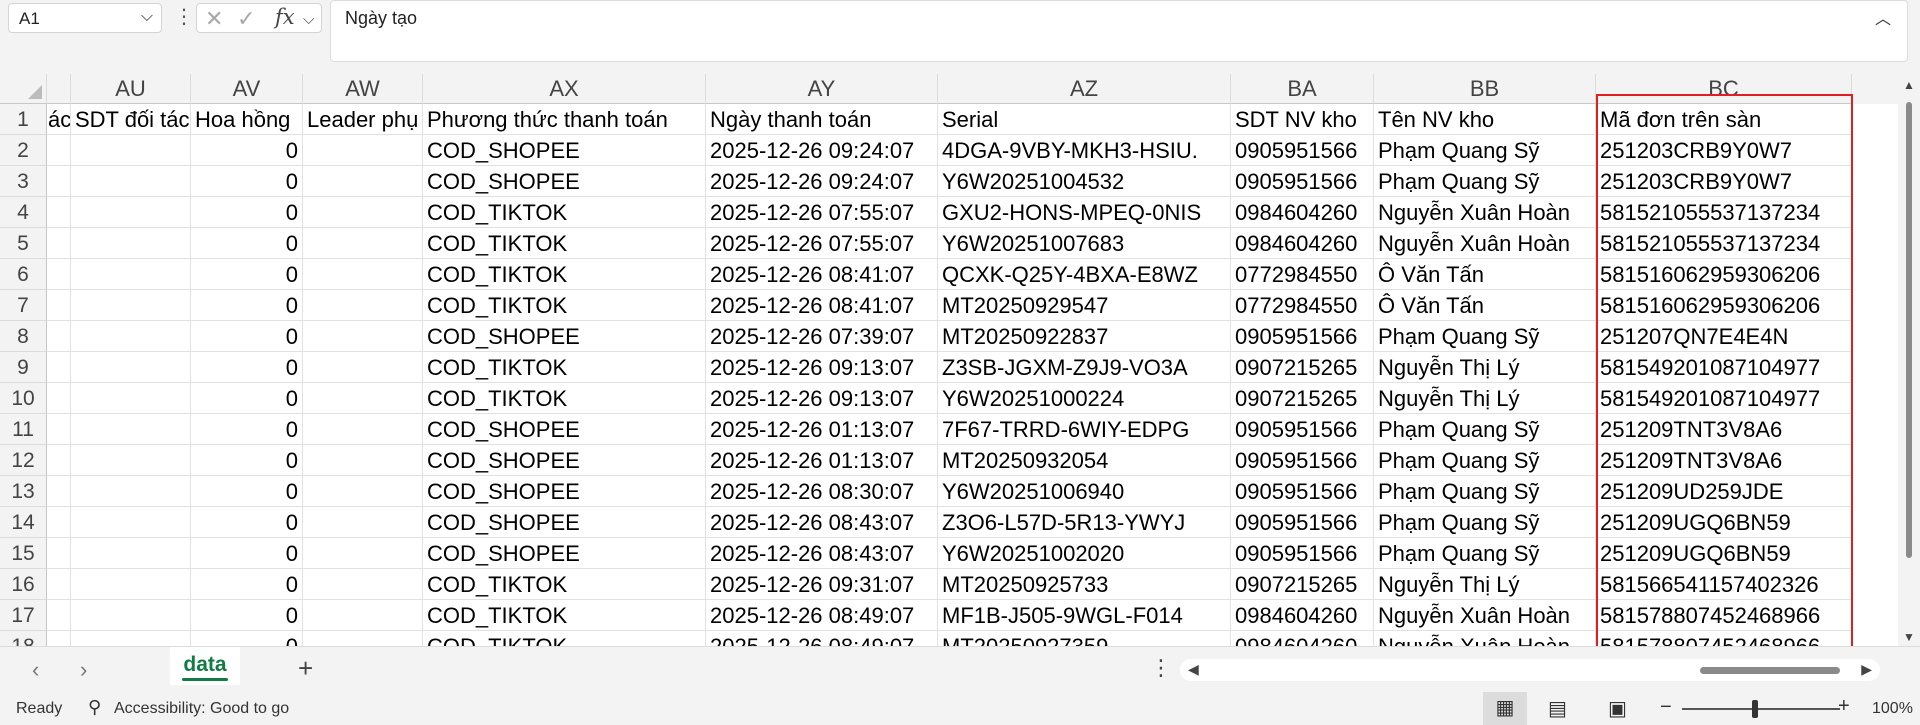  Describe the element at coordinates (822, 429) in the screenshot. I see `table-cell: 2025-12-26 01:13:07` at that location.